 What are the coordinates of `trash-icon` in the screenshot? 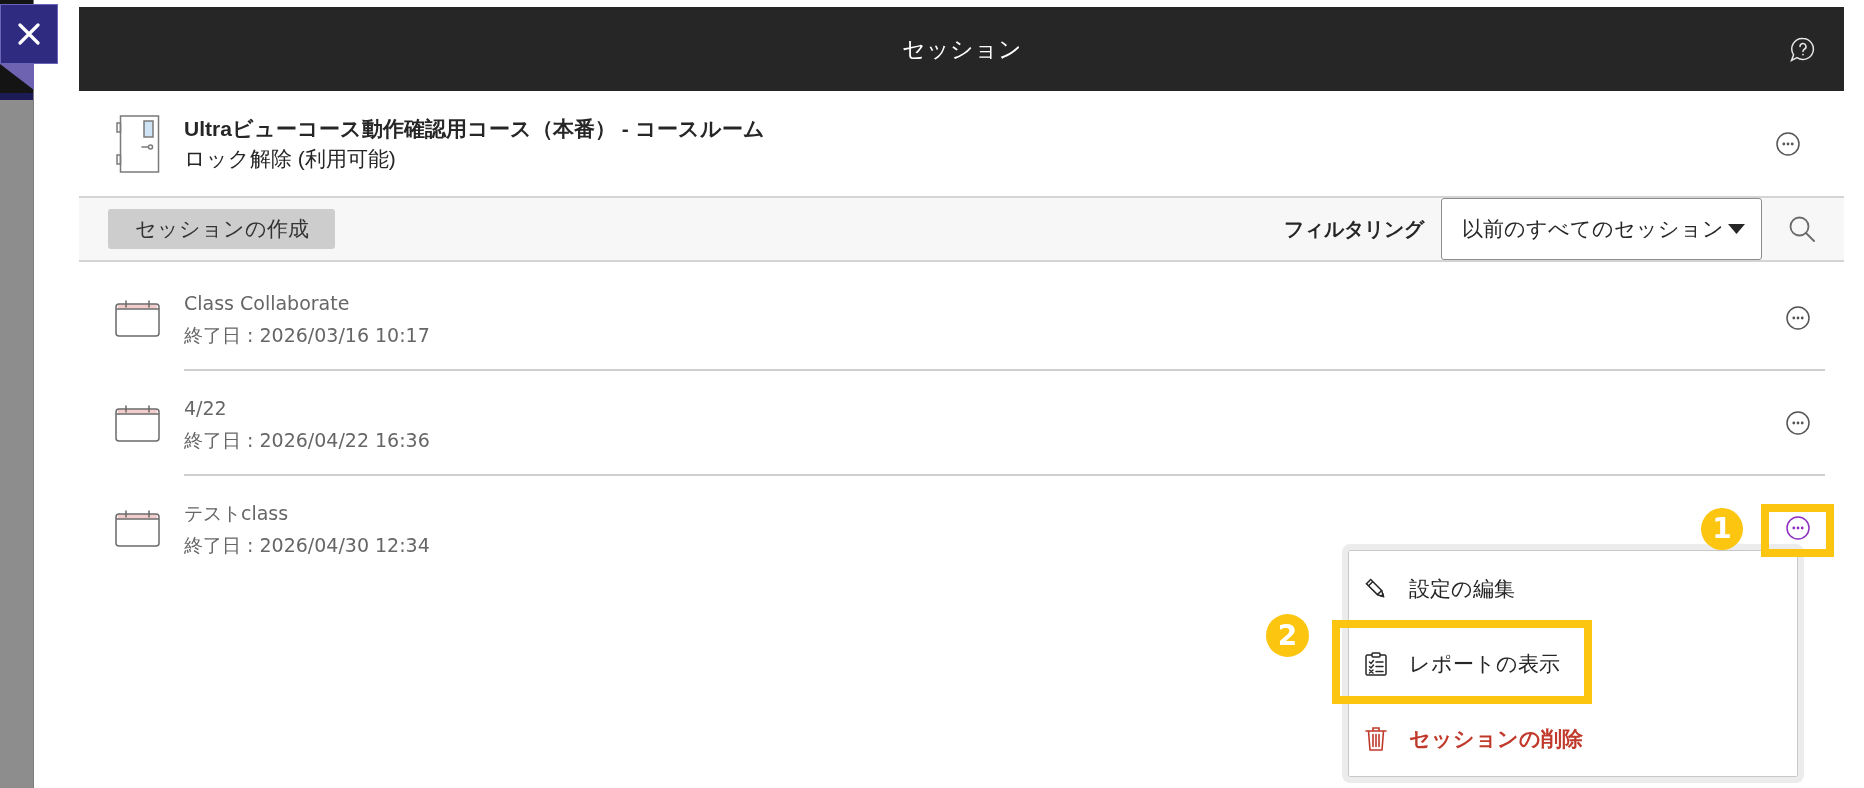 It's located at (1376, 738).